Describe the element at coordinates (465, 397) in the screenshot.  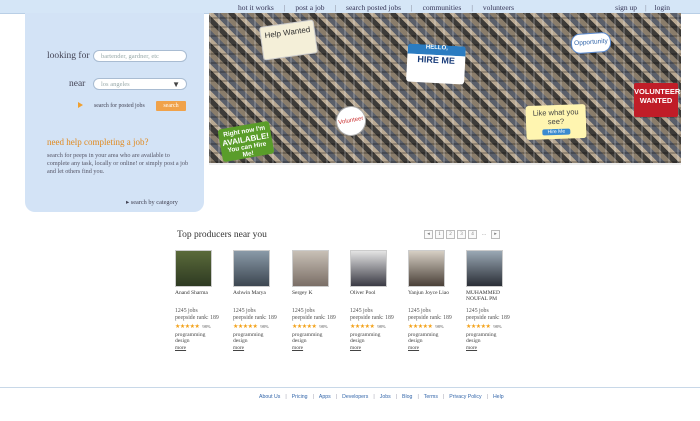
I see `footer-link-privacy-policy: Privacy Policy` at that location.